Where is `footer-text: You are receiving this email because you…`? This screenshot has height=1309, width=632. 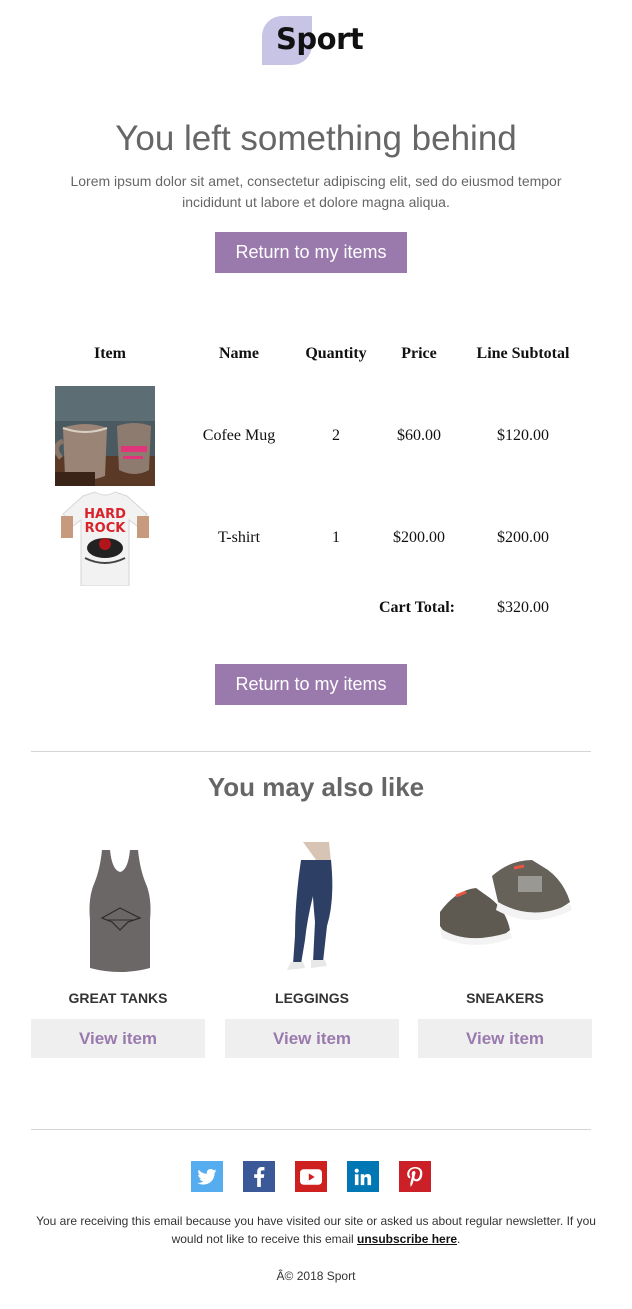
footer-text: You are receiving this email because you… is located at coordinates (316, 1230).